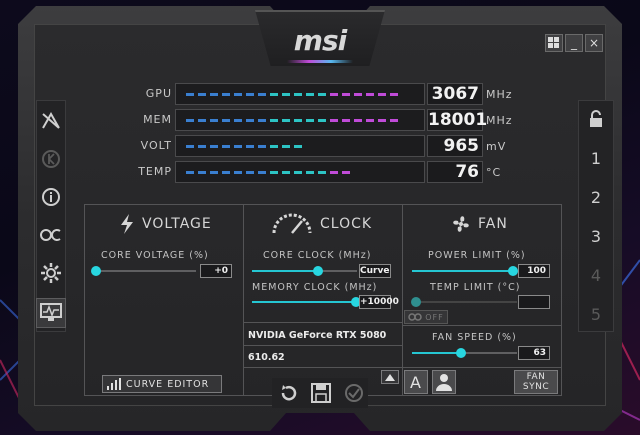 The image size is (640, 435). What do you see at coordinates (51, 273) in the screenshot?
I see `settings-gear-icon` at bounding box center [51, 273].